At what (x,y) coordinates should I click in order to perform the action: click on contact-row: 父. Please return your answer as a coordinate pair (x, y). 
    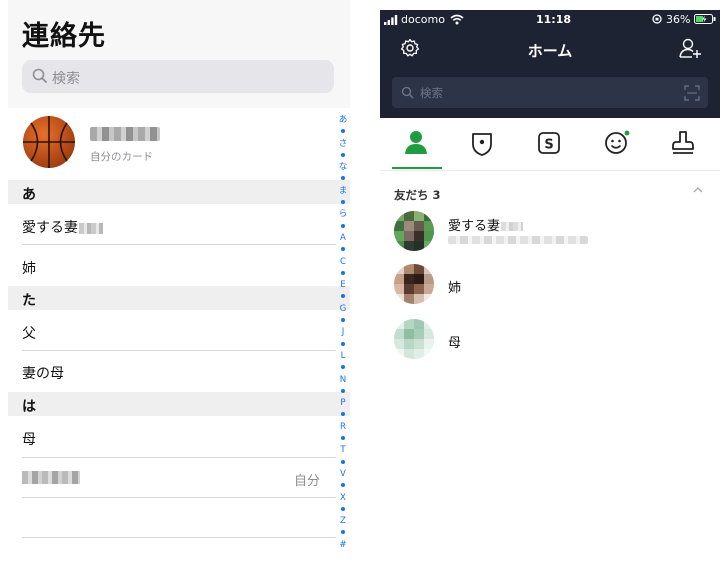
    Looking at the image, I should click on (29, 333).